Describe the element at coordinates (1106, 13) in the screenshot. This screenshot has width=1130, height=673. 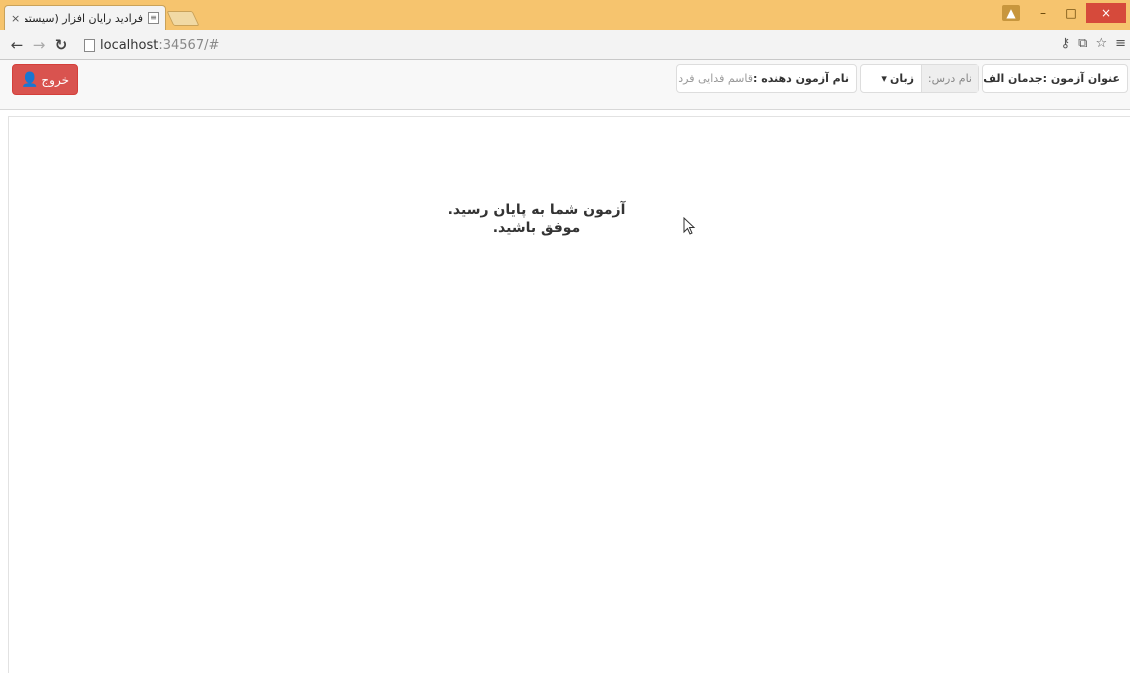
I see `window-close-button: ×` at that location.